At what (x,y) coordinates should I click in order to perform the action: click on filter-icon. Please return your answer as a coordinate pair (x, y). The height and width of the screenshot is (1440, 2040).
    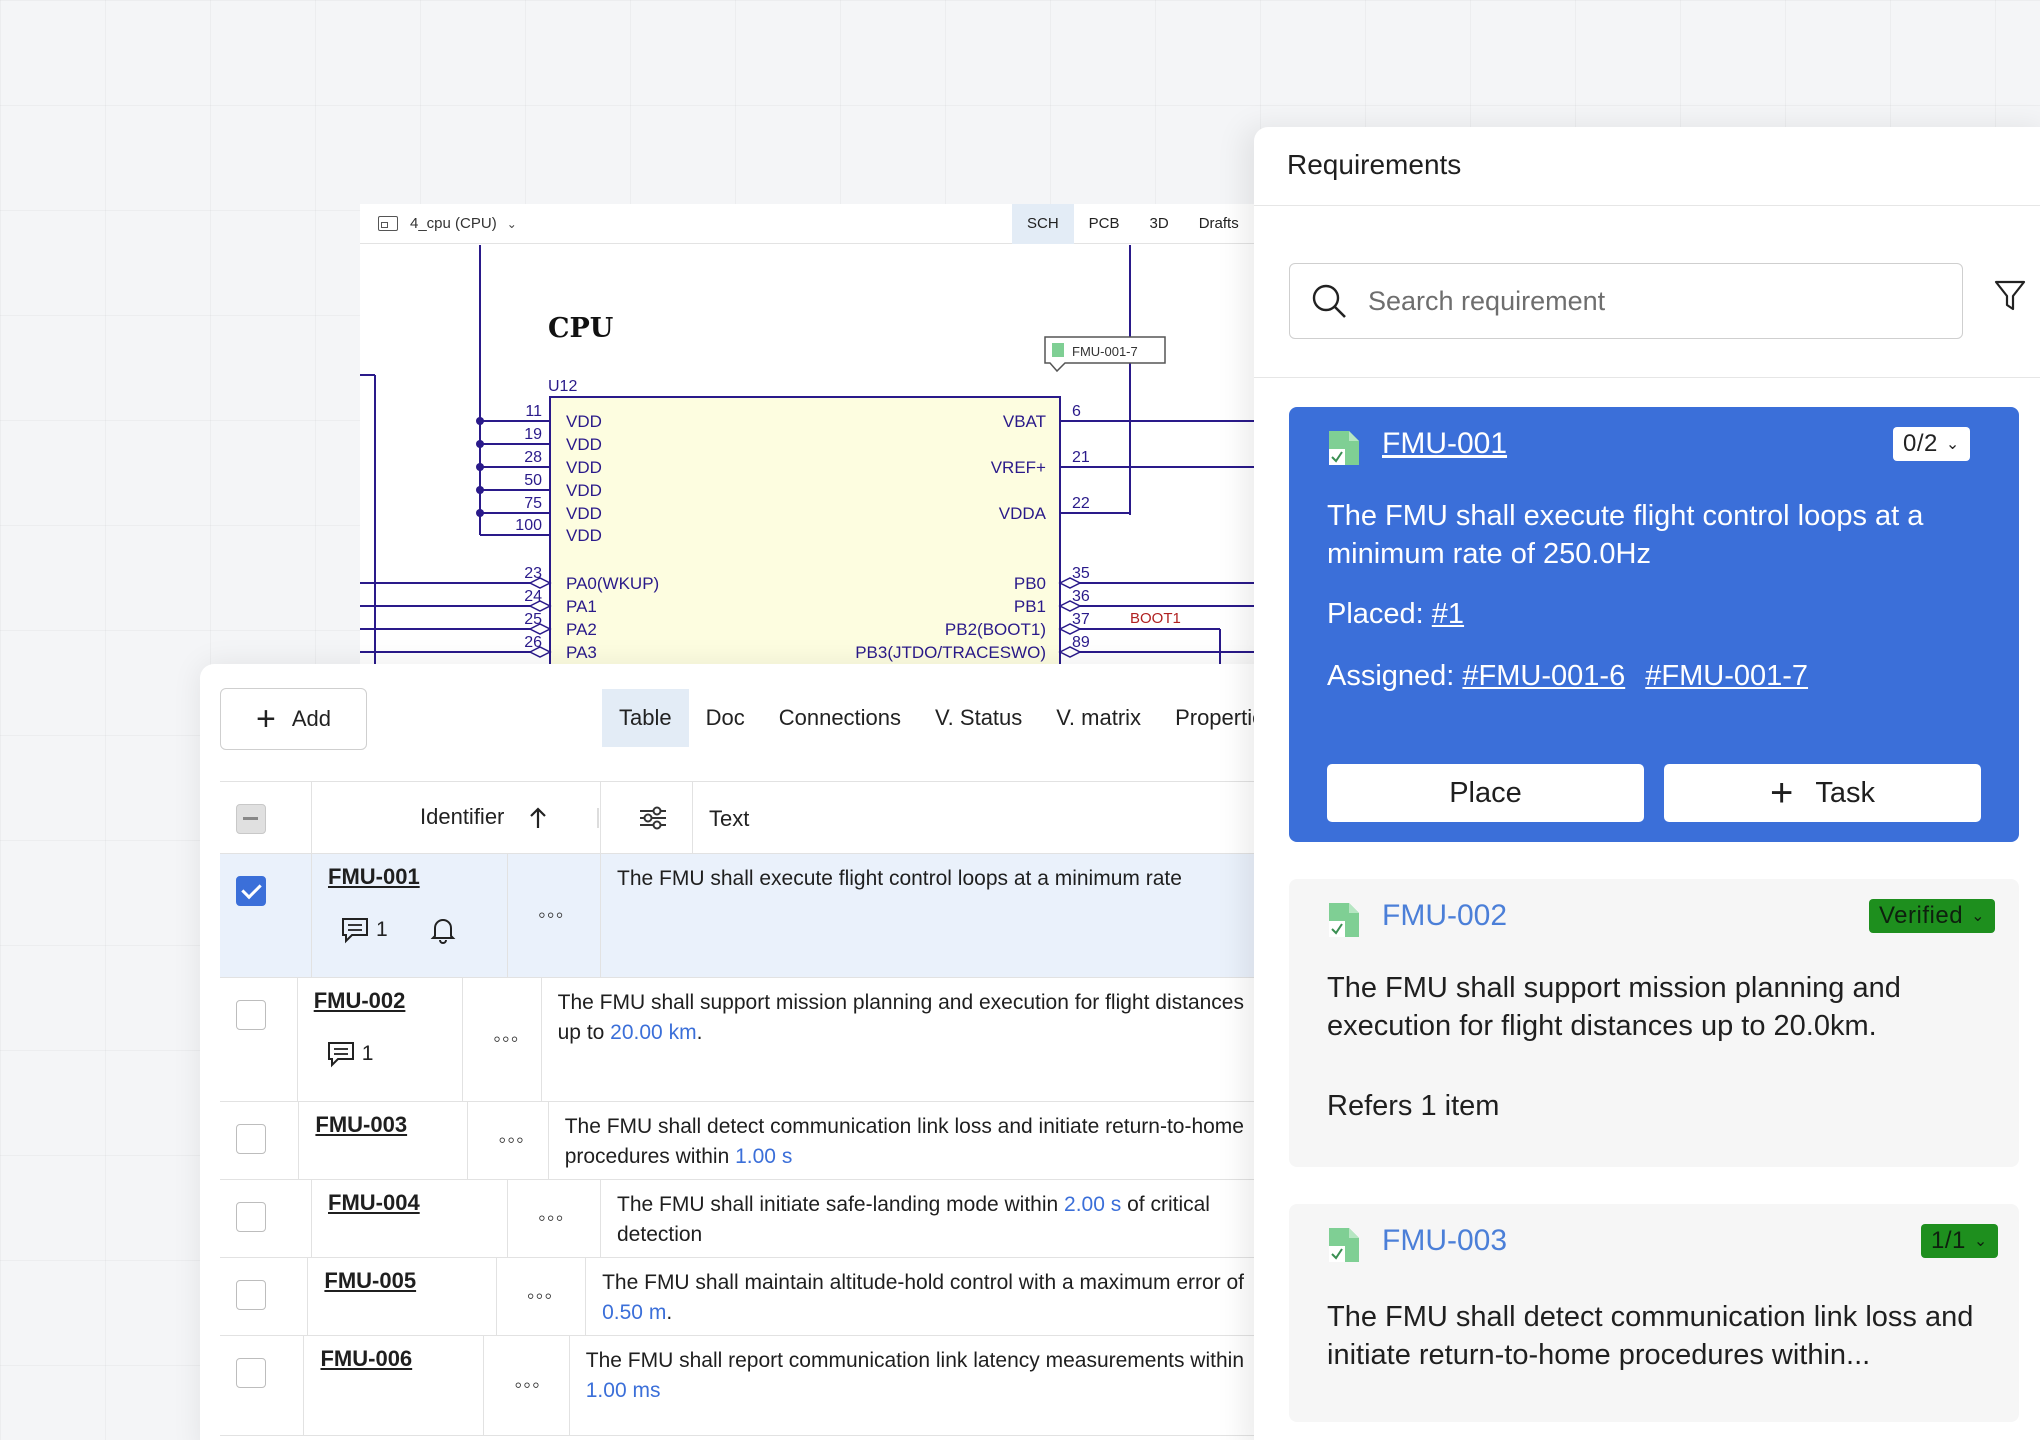
    Looking at the image, I should click on (2010, 296).